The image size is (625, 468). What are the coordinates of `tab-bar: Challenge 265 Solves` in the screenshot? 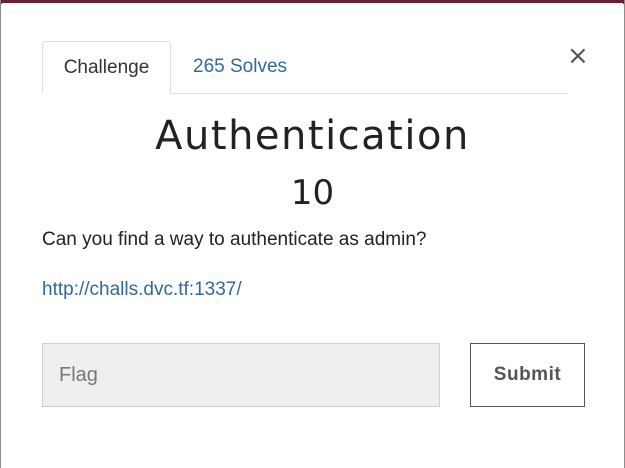 It's located at (305, 67).